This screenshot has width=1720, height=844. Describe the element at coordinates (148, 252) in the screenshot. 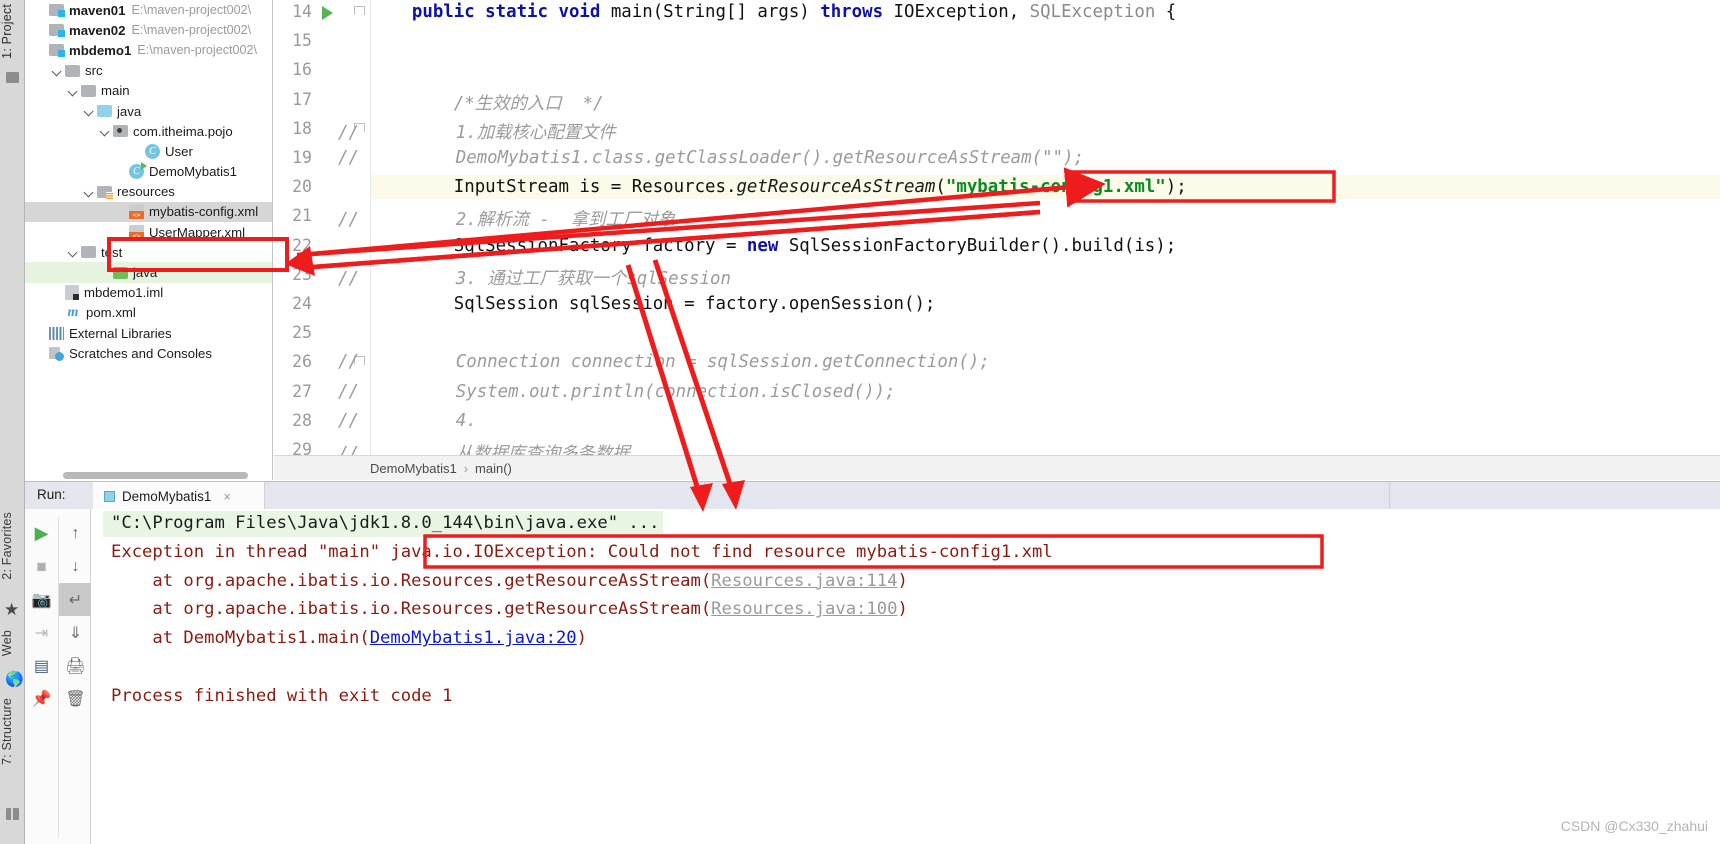

I see `tree-item-test: test` at that location.